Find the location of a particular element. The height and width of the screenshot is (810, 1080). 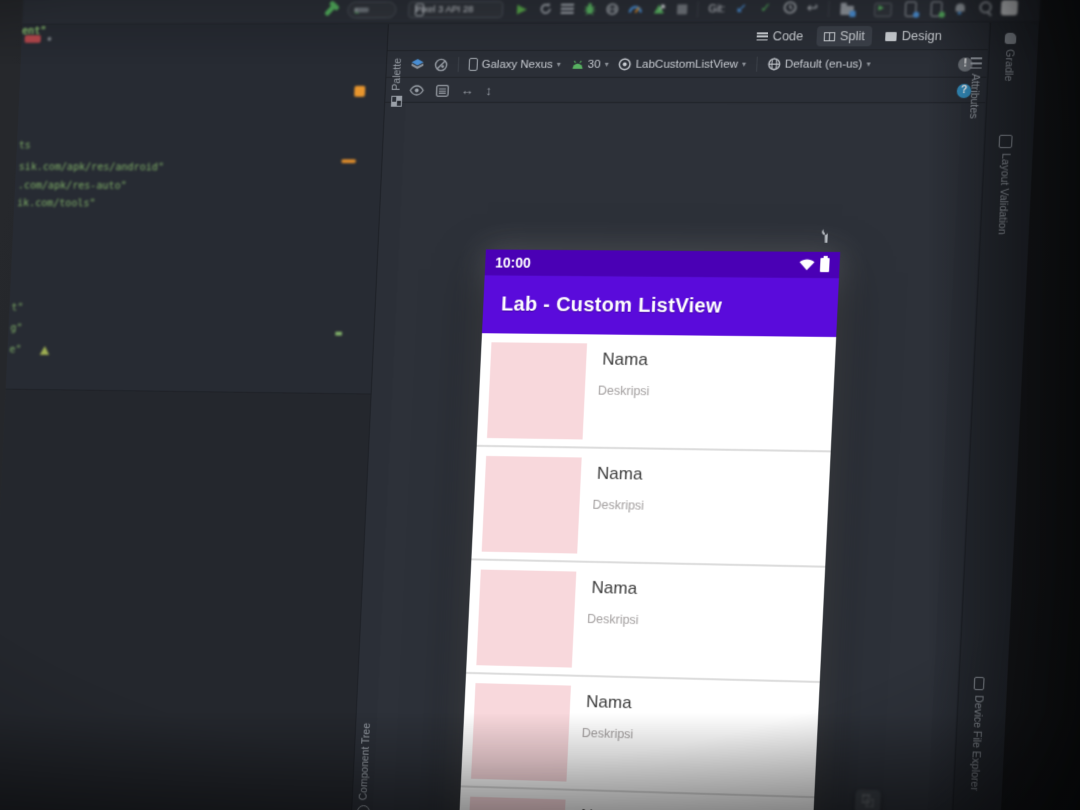

attributes-strip-label: Attributes is located at coordinates (974, 96).